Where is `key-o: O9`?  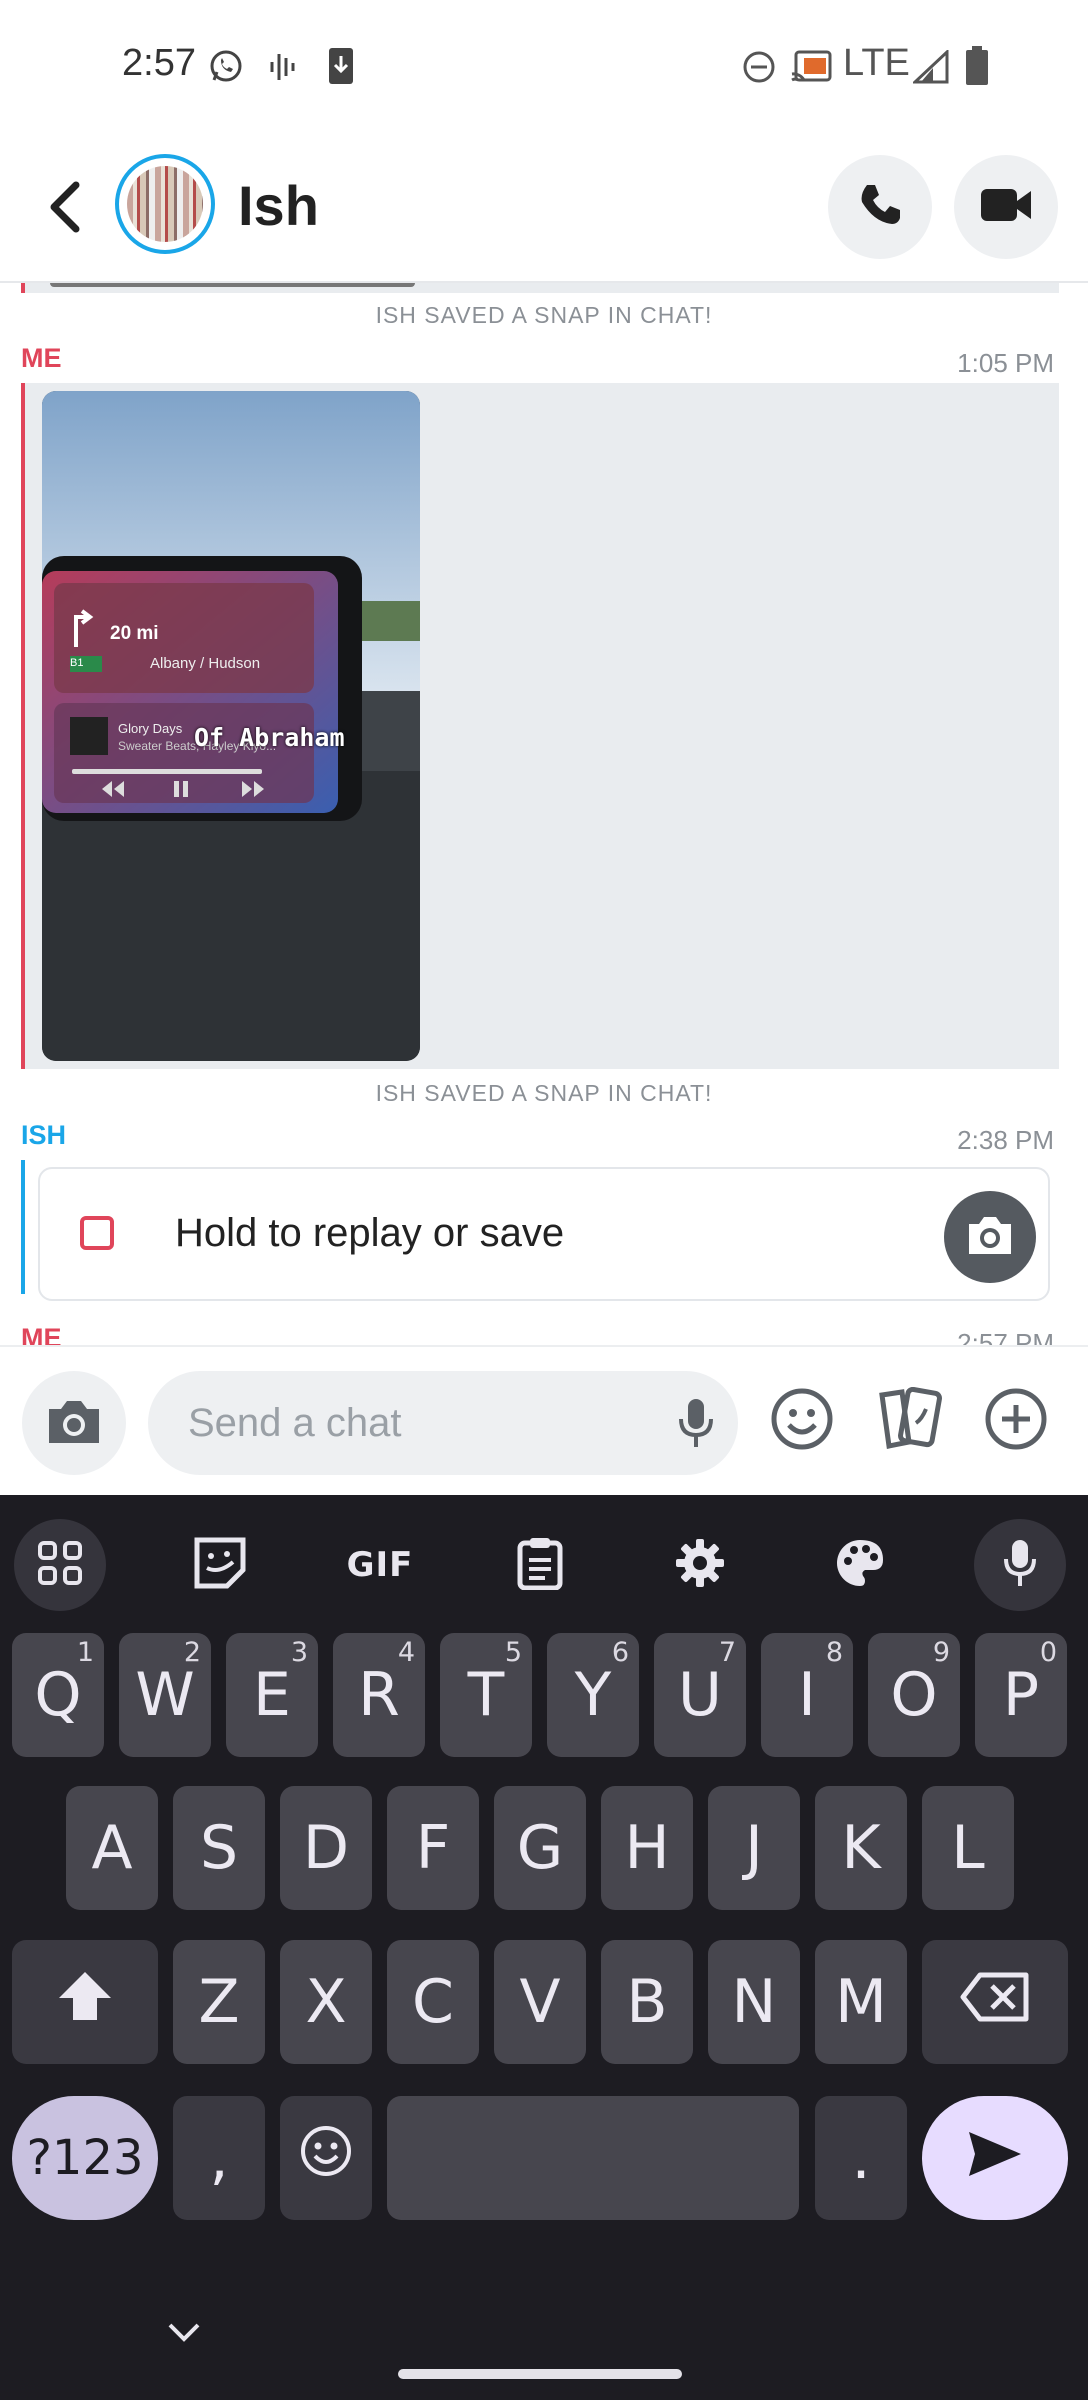
key-o: O9 is located at coordinates (914, 1695).